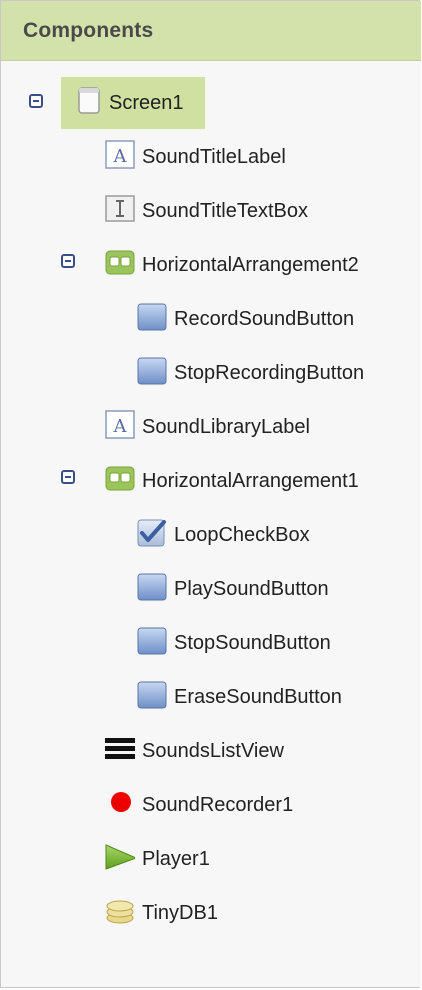 The height and width of the screenshot is (990, 422). I want to click on tree-node-label: StopRecordingButton, so click(269, 373).